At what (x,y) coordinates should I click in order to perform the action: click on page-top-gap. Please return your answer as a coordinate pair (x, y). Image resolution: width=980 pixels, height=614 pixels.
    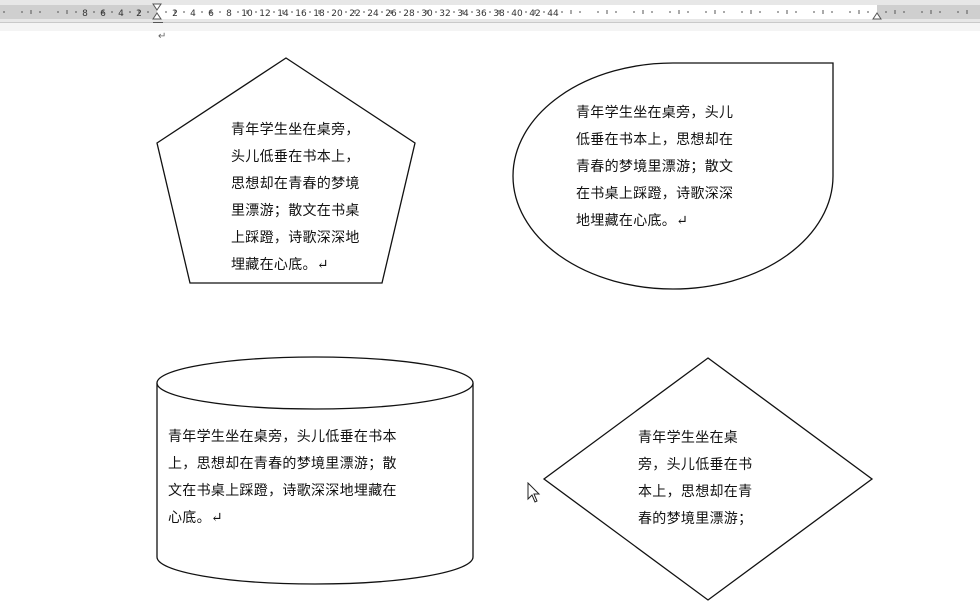
    Looking at the image, I should click on (490, 27).